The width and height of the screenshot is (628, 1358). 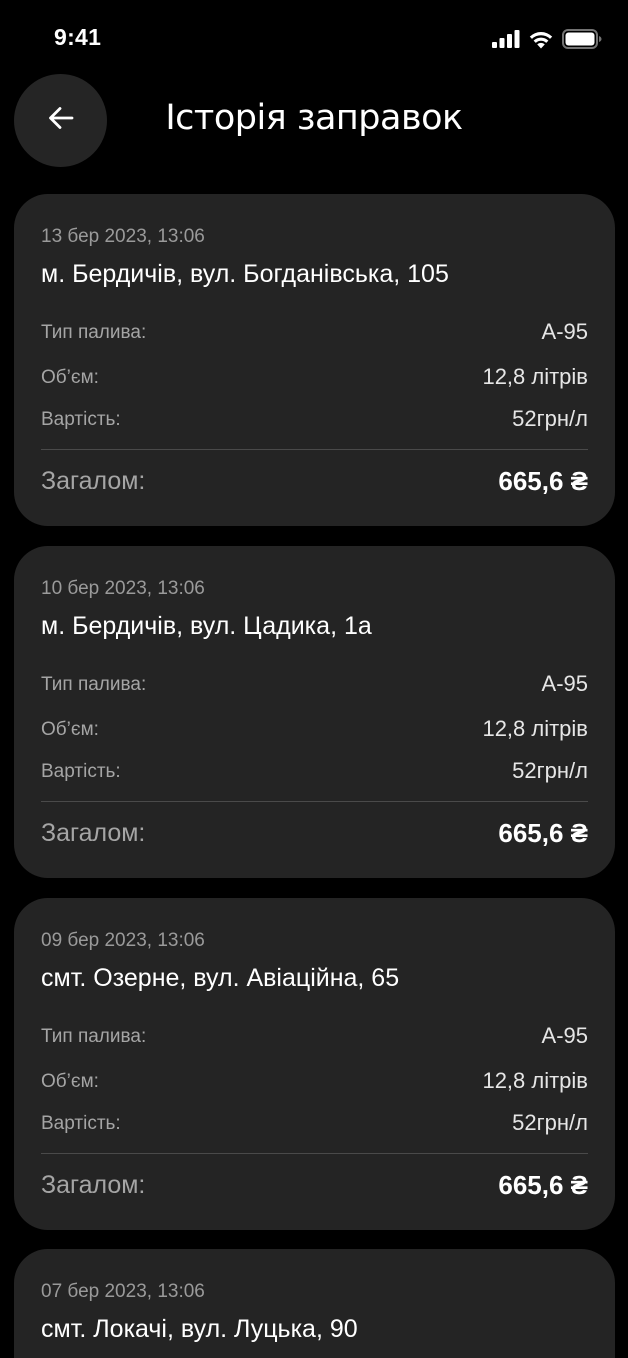 What do you see at coordinates (199, 1329) in the screenshot?
I see `station-address: смт. Локачі, вул. Луцька, 90` at bounding box center [199, 1329].